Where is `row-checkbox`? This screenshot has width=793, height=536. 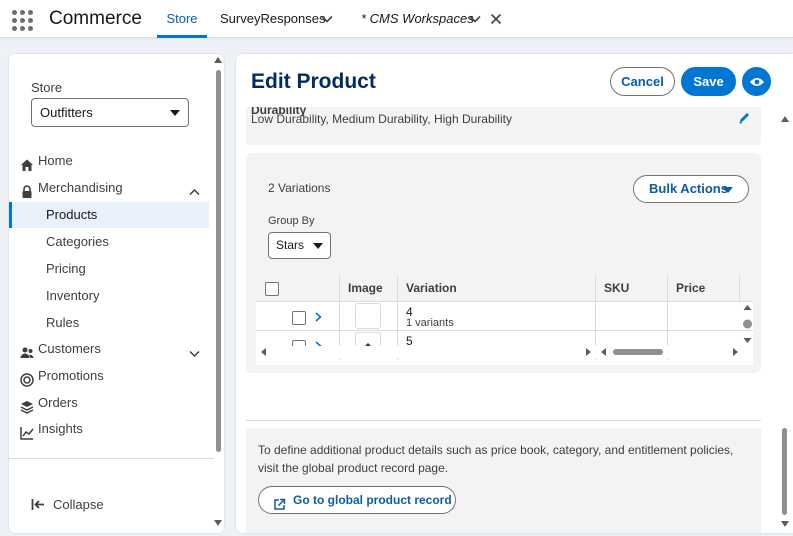
row-checkbox is located at coordinates (299, 318).